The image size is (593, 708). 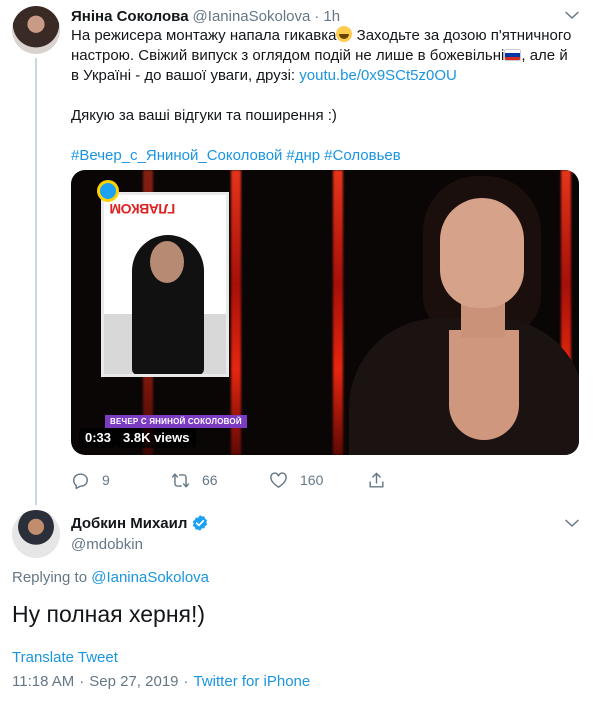 What do you see at coordinates (109, 614) in the screenshot?
I see `reply-text: Ну полная херня!)` at bounding box center [109, 614].